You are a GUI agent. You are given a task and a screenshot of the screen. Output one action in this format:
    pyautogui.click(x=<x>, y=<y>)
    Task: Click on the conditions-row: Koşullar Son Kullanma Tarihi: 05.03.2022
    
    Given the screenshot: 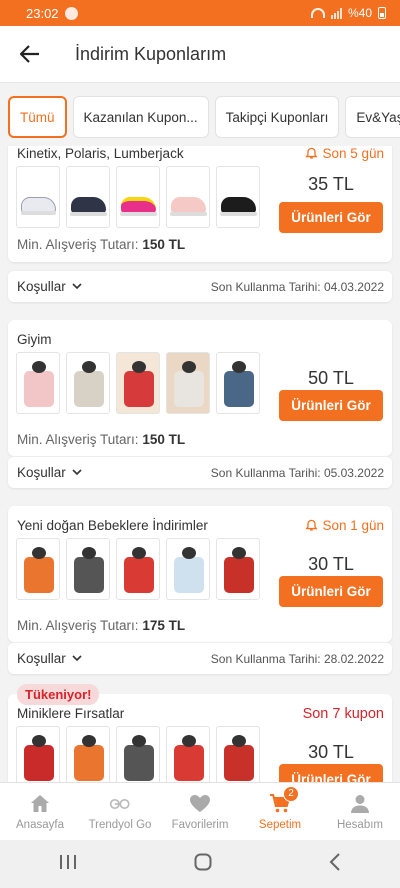 What is the action you would take?
    pyautogui.click(x=200, y=472)
    